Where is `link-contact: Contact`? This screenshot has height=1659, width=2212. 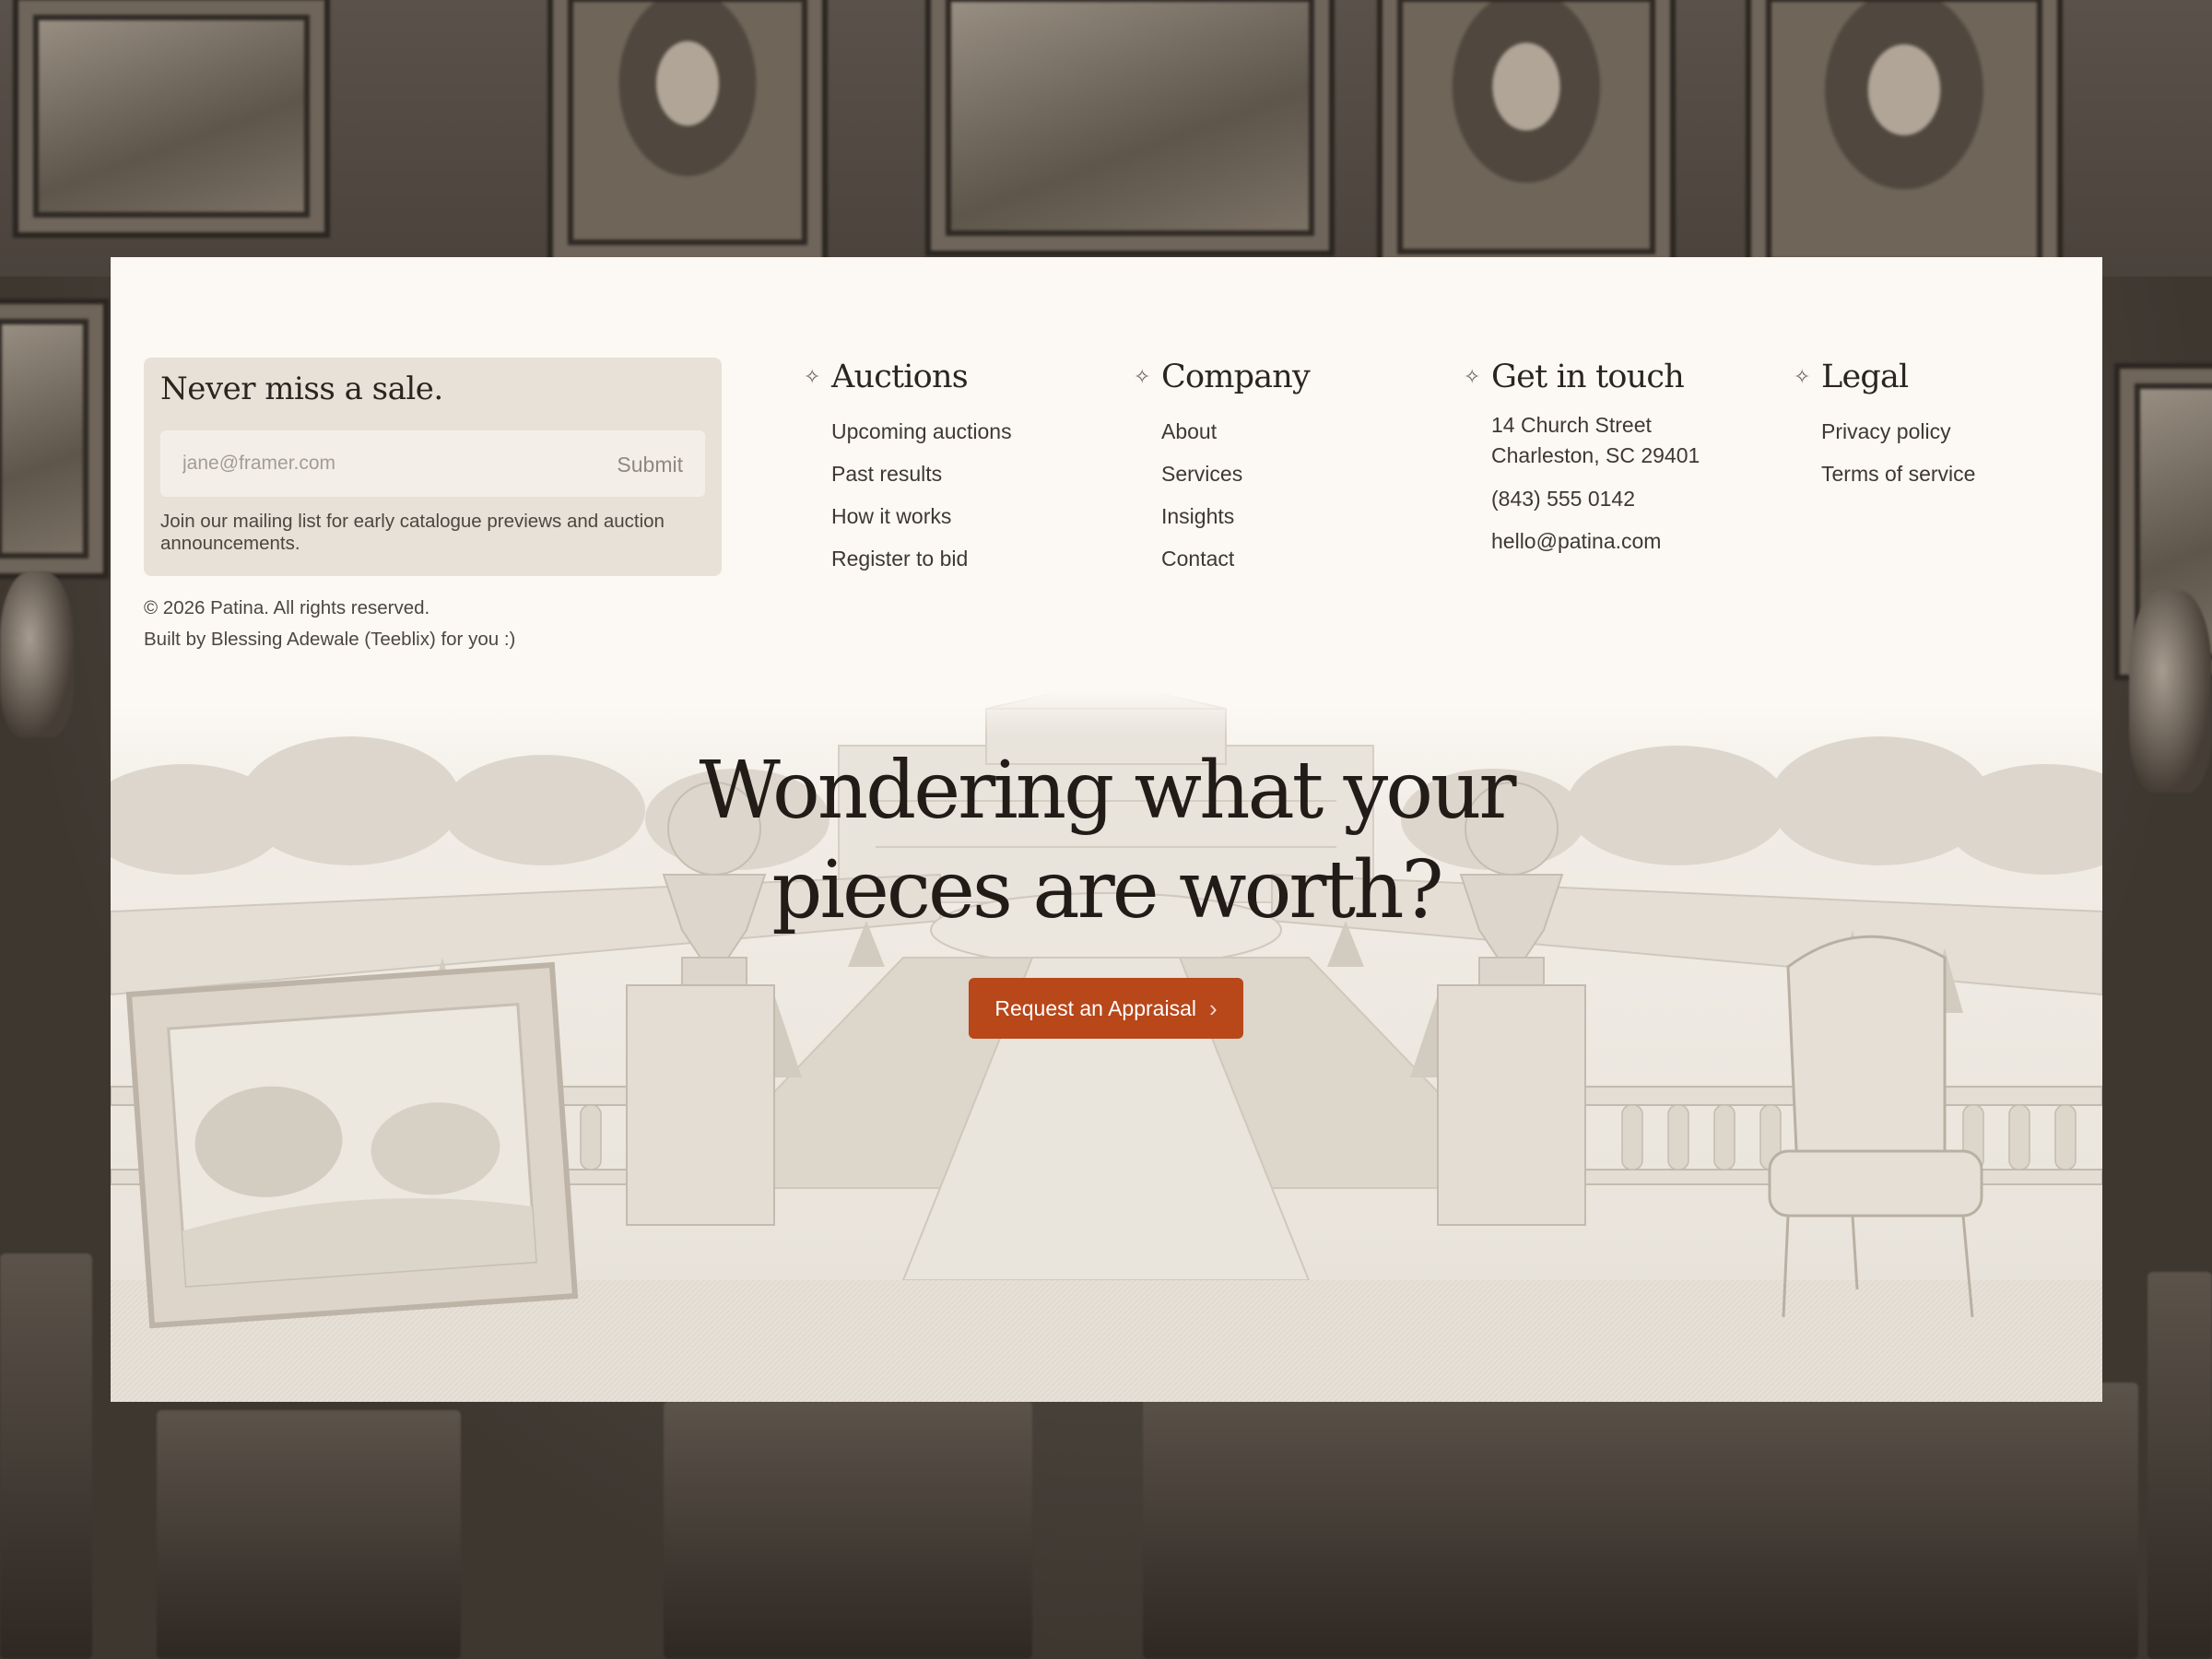 link-contact: Contact is located at coordinates (1235, 558).